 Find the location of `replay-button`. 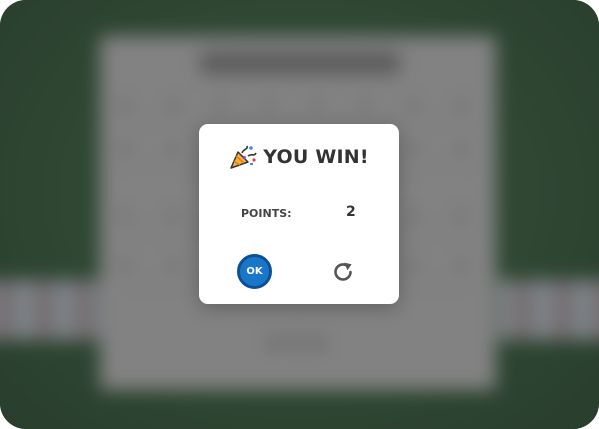

replay-button is located at coordinates (343, 272).